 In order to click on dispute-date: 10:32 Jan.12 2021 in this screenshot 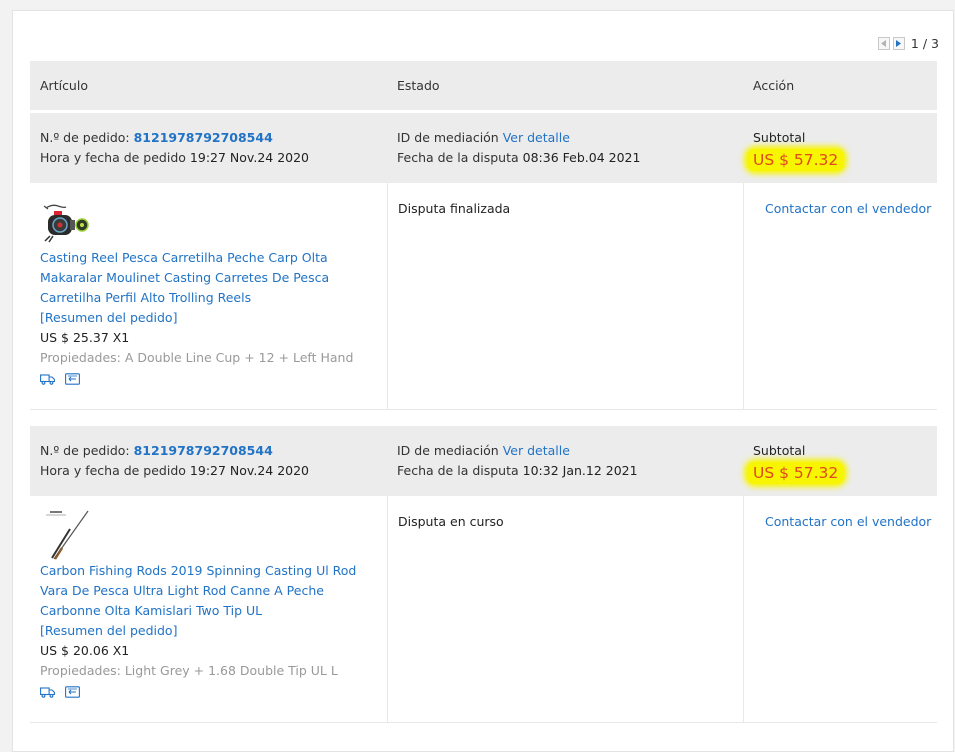, I will do `click(580, 470)`.